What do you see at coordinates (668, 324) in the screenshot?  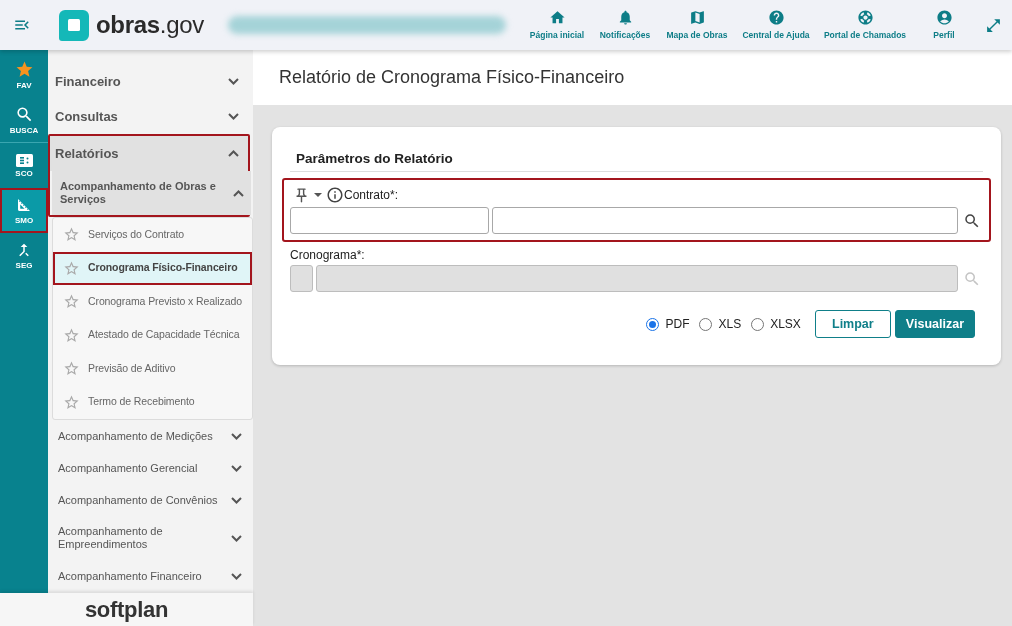 I see `format-radio: PDF` at bounding box center [668, 324].